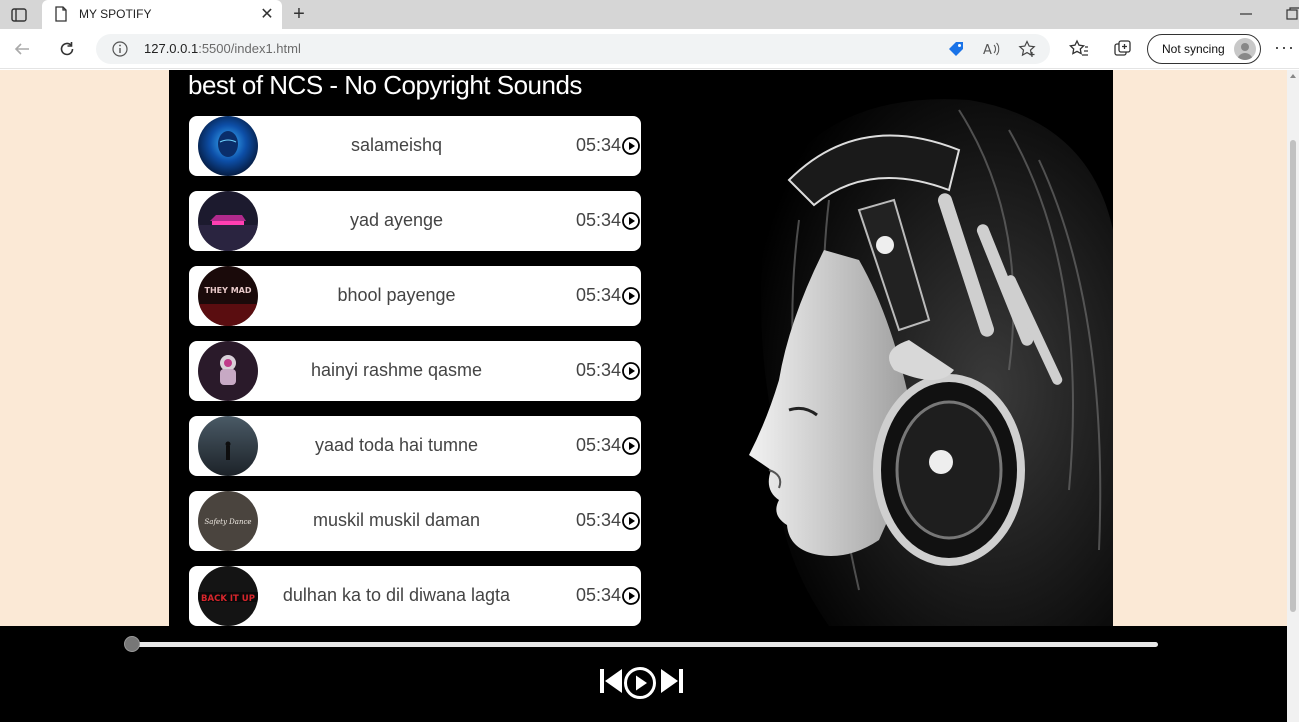 This screenshot has width=1299, height=722. What do you see at coordinates (1245, 49) in the screenshot?
I see `profile-avatar` at bounding box center [1245, 49].